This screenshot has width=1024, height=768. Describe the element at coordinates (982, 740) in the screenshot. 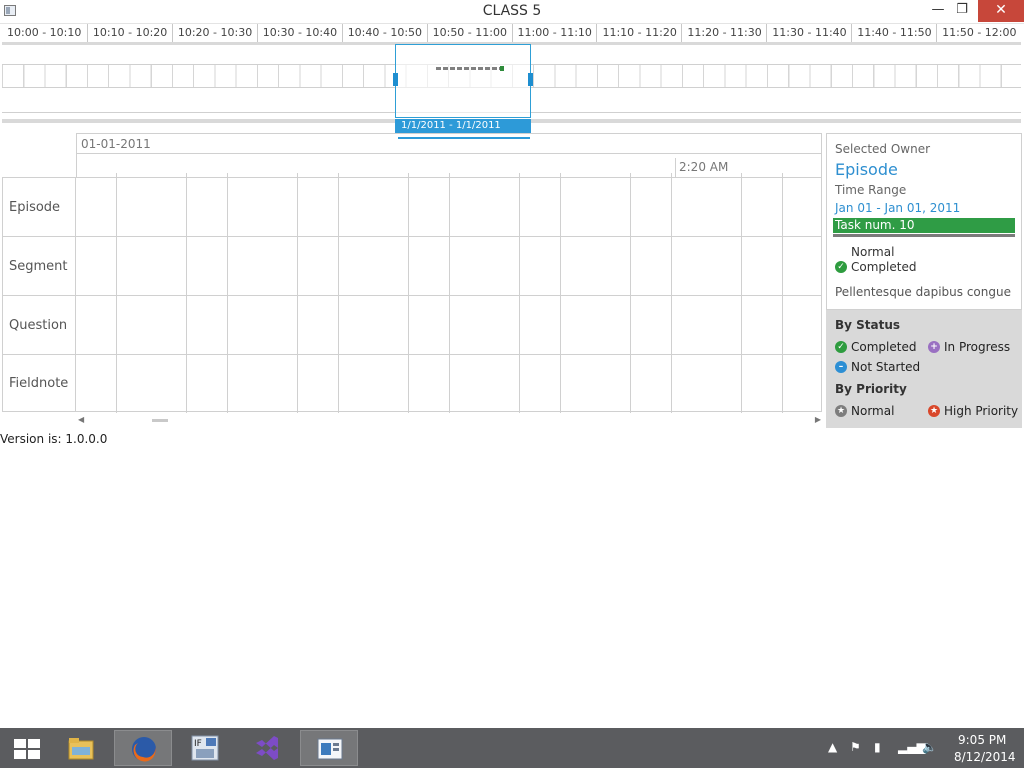

I see `clock-time: 9:05 PM` at that location.